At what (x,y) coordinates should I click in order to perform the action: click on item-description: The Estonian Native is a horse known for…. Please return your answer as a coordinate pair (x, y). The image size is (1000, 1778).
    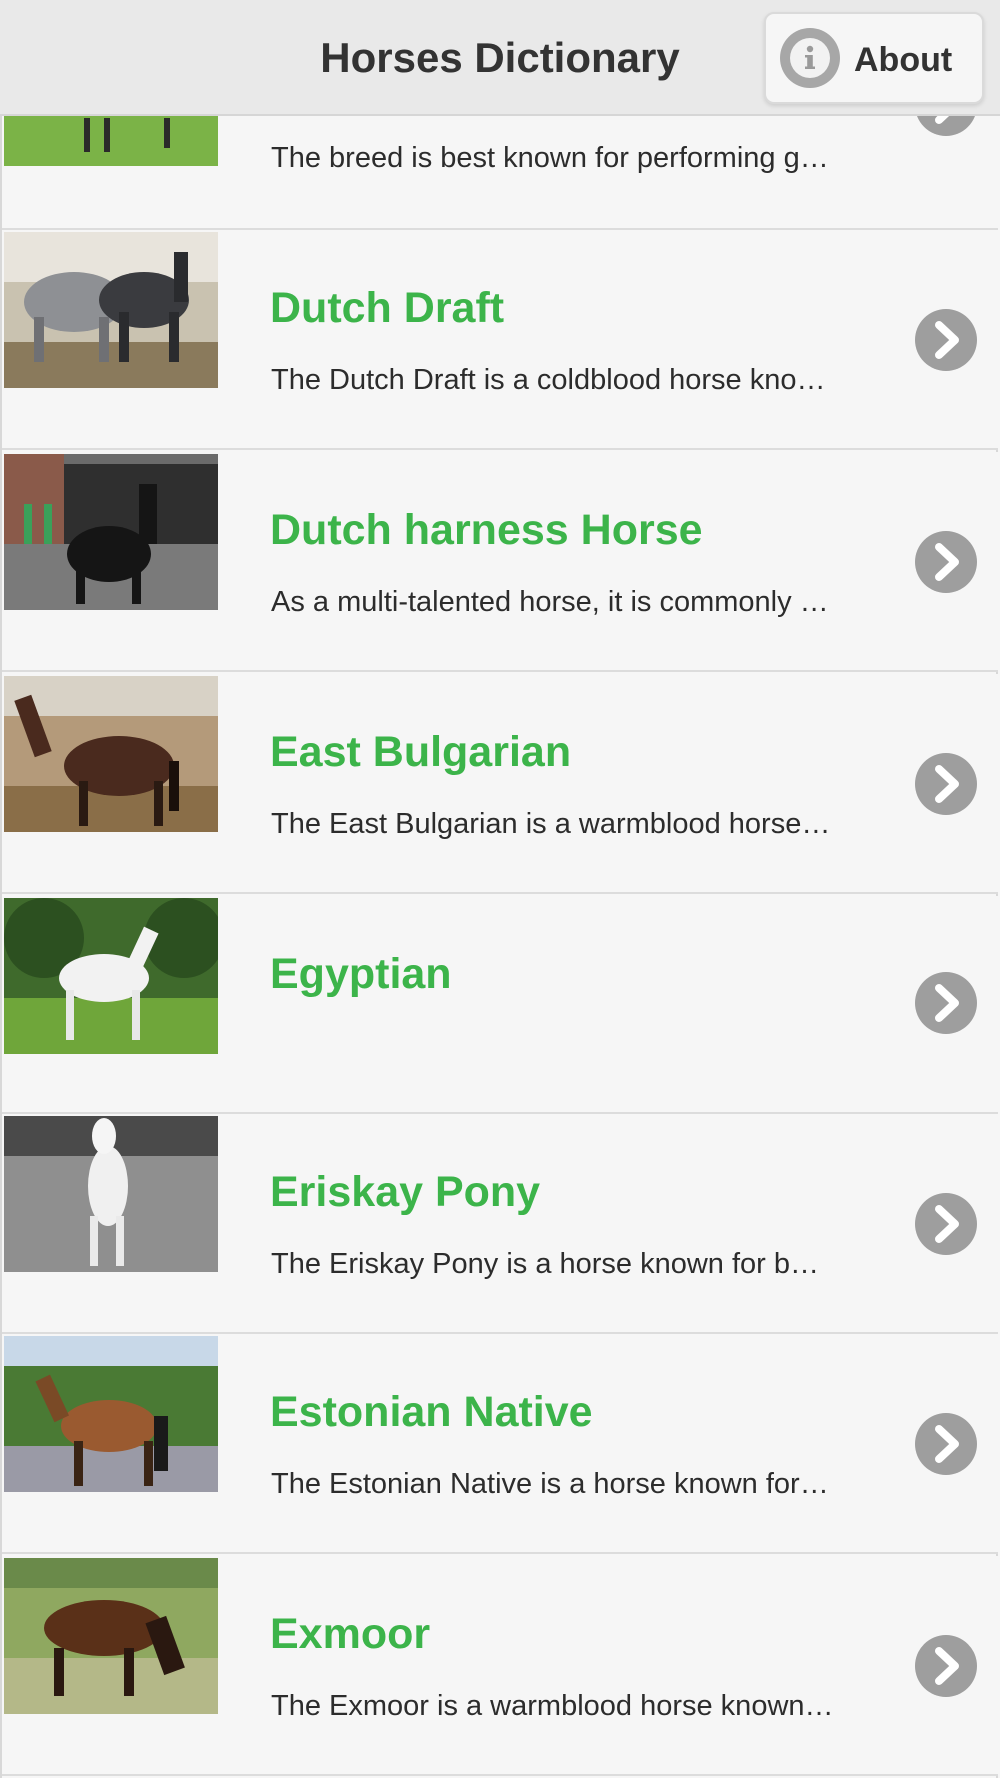
    Looking at the image, I should click on (550, 1484).